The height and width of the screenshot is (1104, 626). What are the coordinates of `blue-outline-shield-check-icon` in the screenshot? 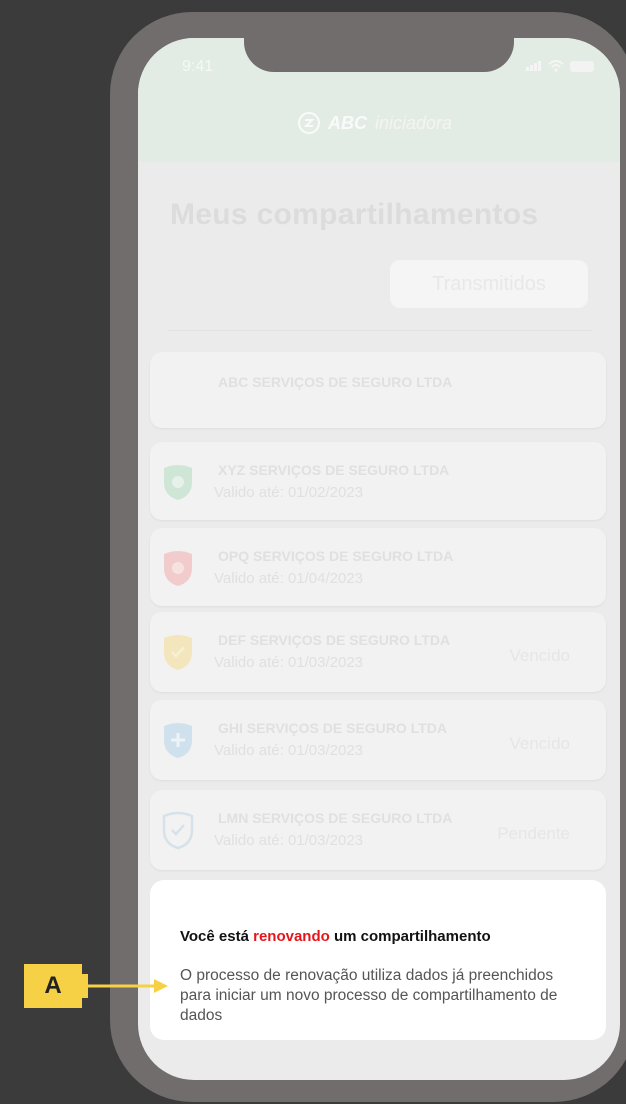 It's located at (178, 830).